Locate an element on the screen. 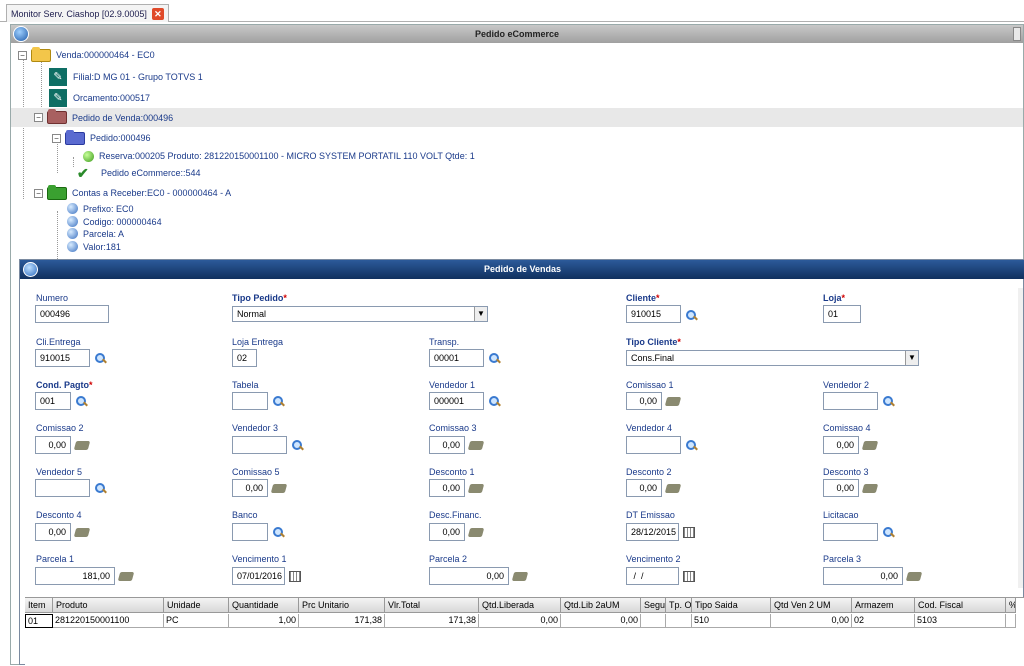 The image size is (1024, 666). vencimento2-field: / / is located at coordinates (652, 576).